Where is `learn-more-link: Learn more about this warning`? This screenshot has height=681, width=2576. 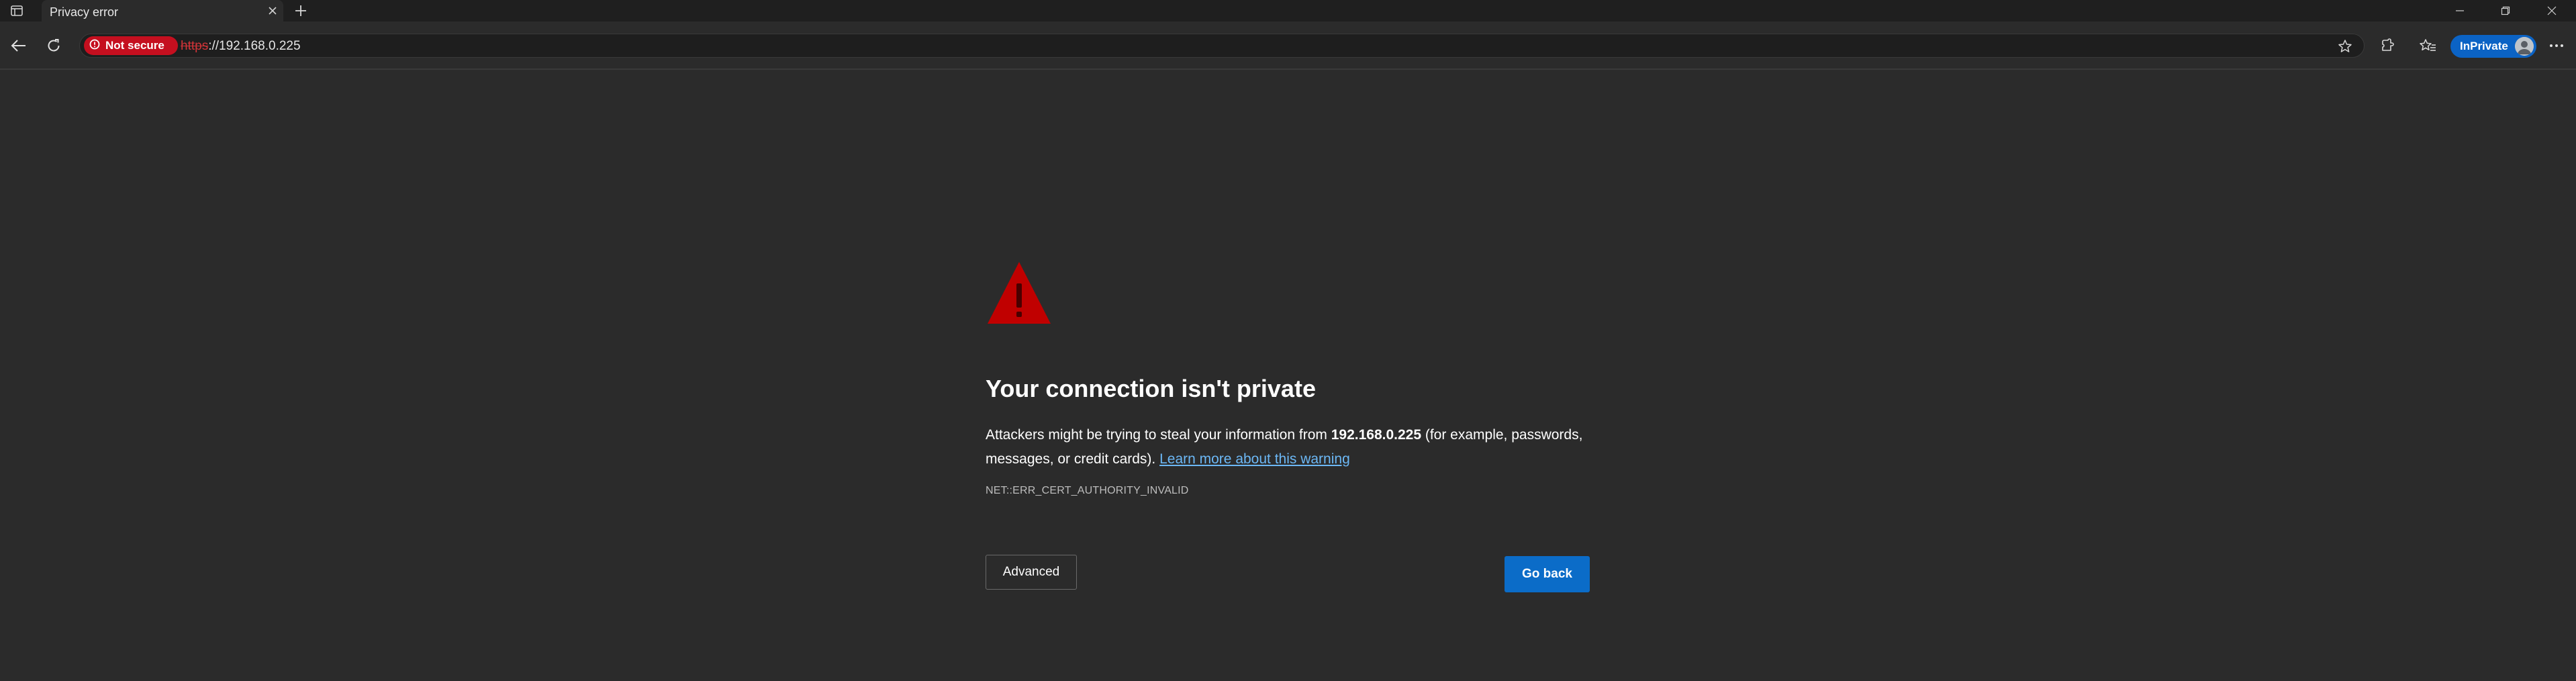 learn-more-link: Learn more about this warning is located at coordinates (1254, 459).